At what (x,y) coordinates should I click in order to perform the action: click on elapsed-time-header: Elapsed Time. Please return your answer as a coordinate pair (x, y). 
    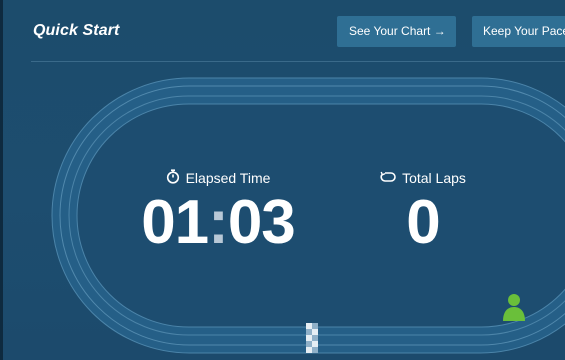
    Looking at the image, I should click on (218, 178).